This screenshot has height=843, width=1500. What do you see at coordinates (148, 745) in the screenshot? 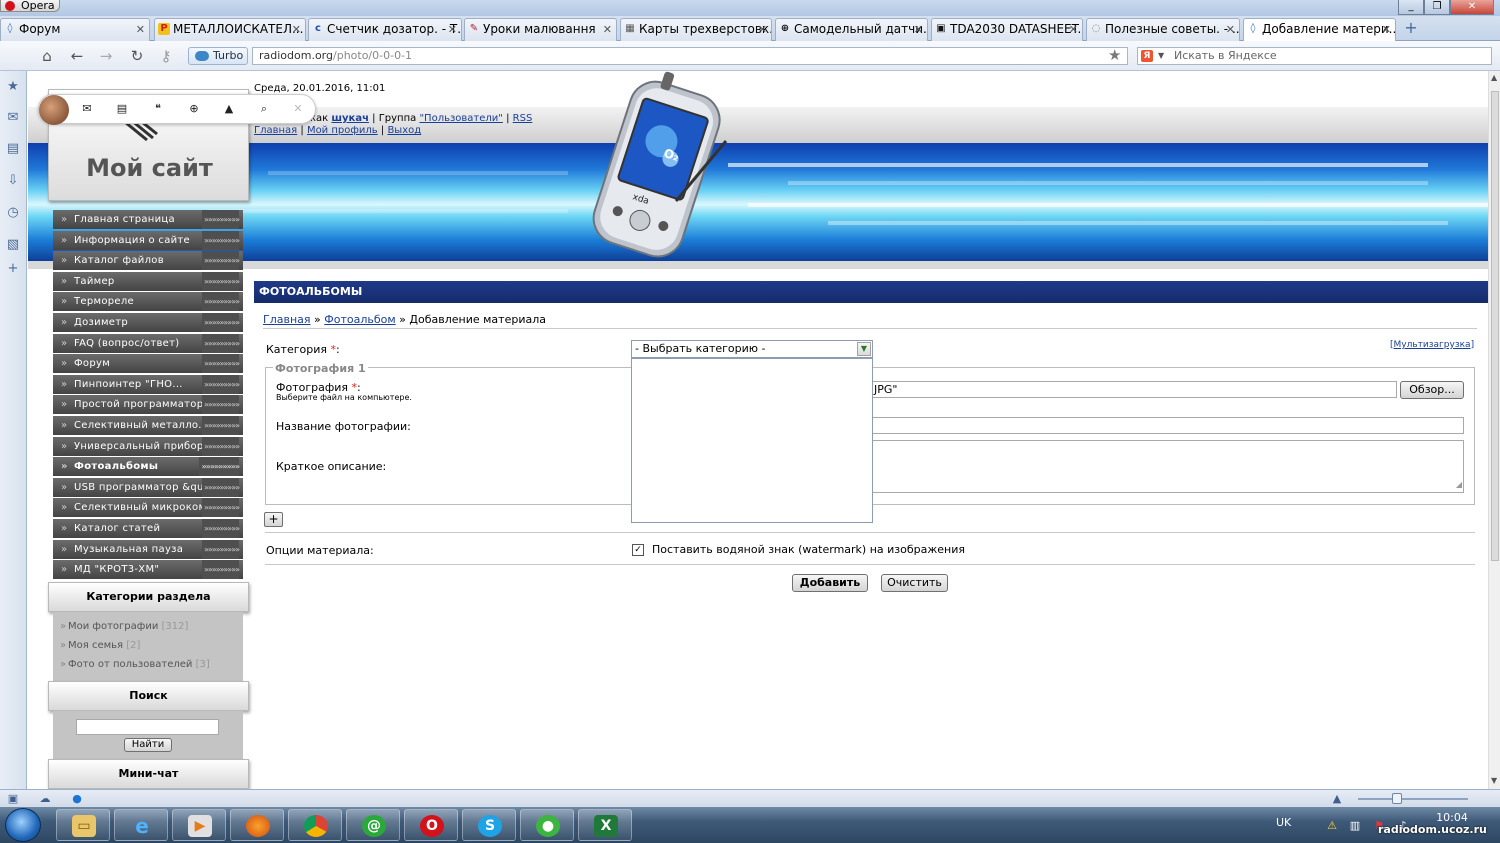
I see `search-button: Найти` at bounding box center [148, 745].